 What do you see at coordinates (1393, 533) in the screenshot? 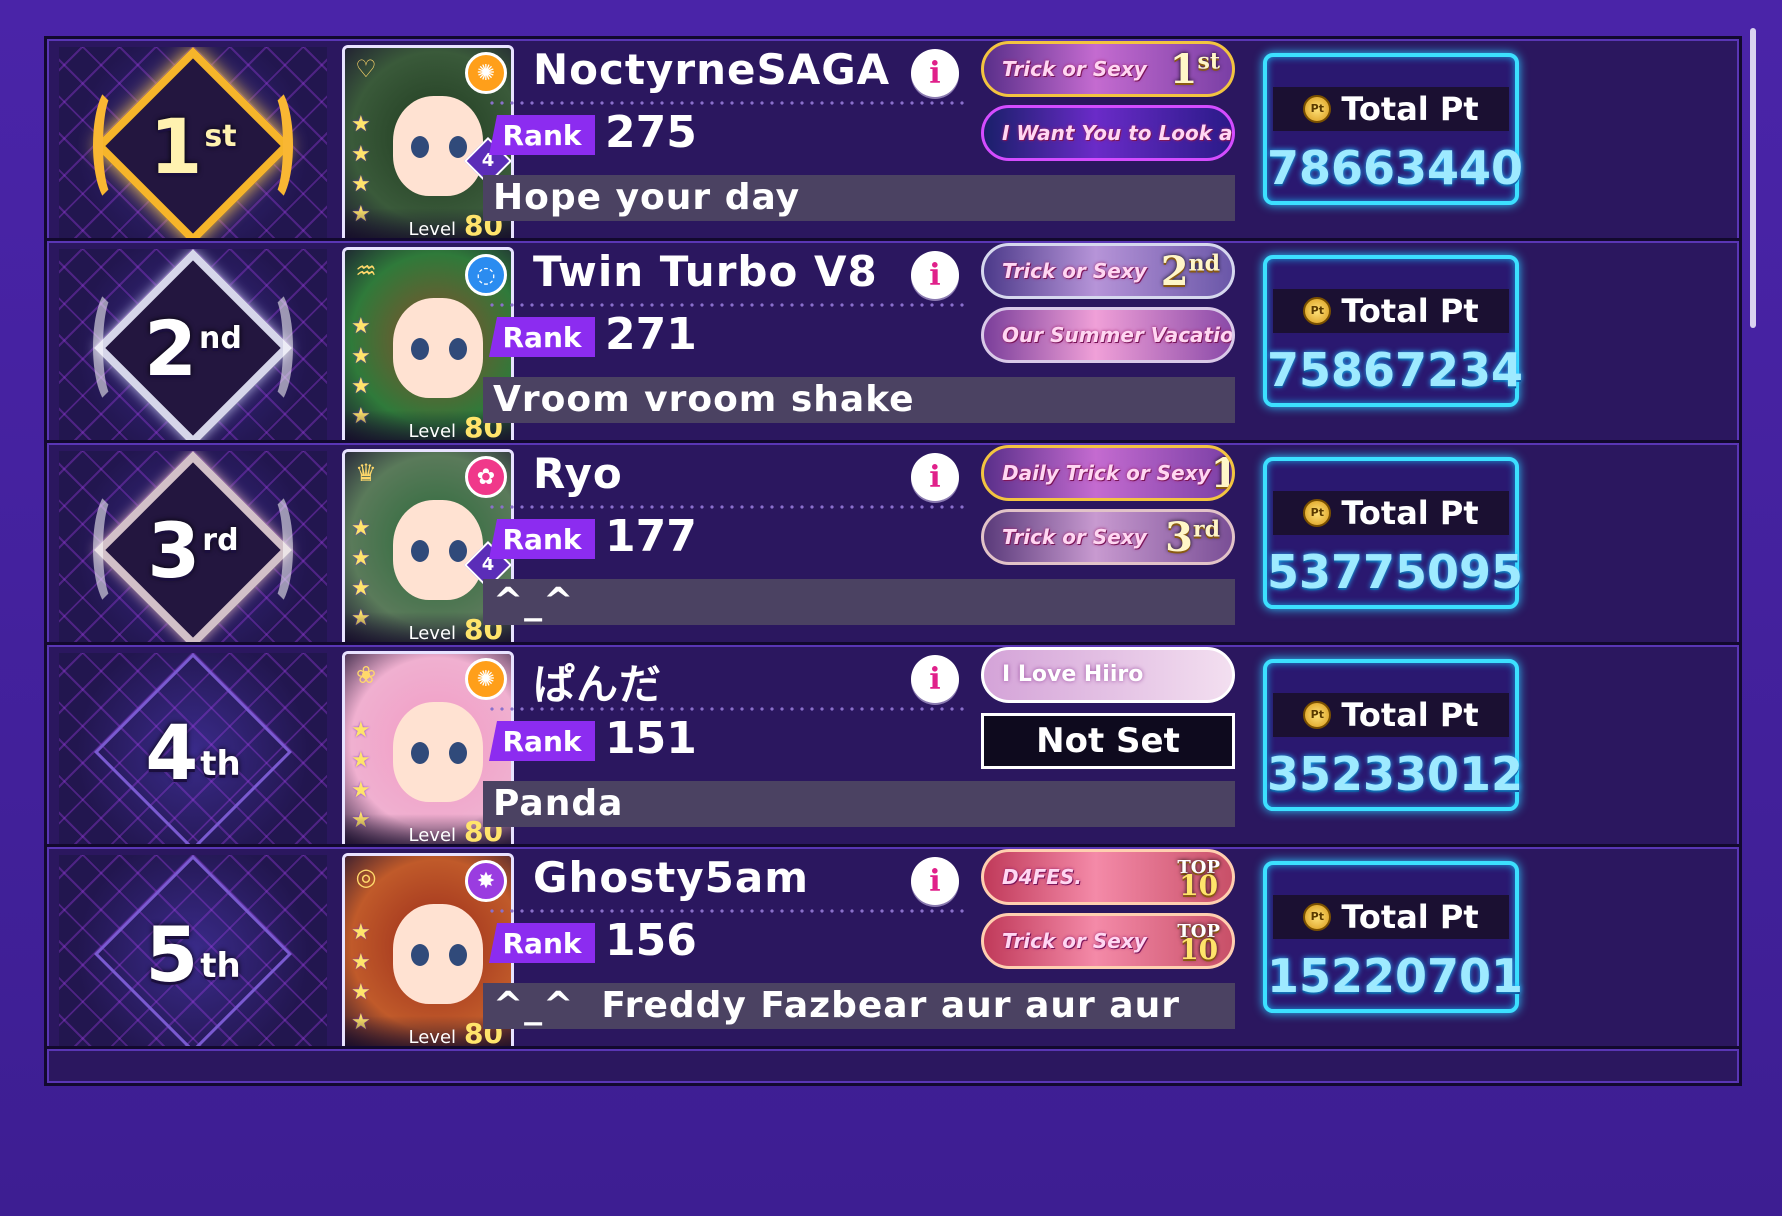
I see `total-points-box: Pt Total Pt 53775095` at bounding box center [1393, 533].